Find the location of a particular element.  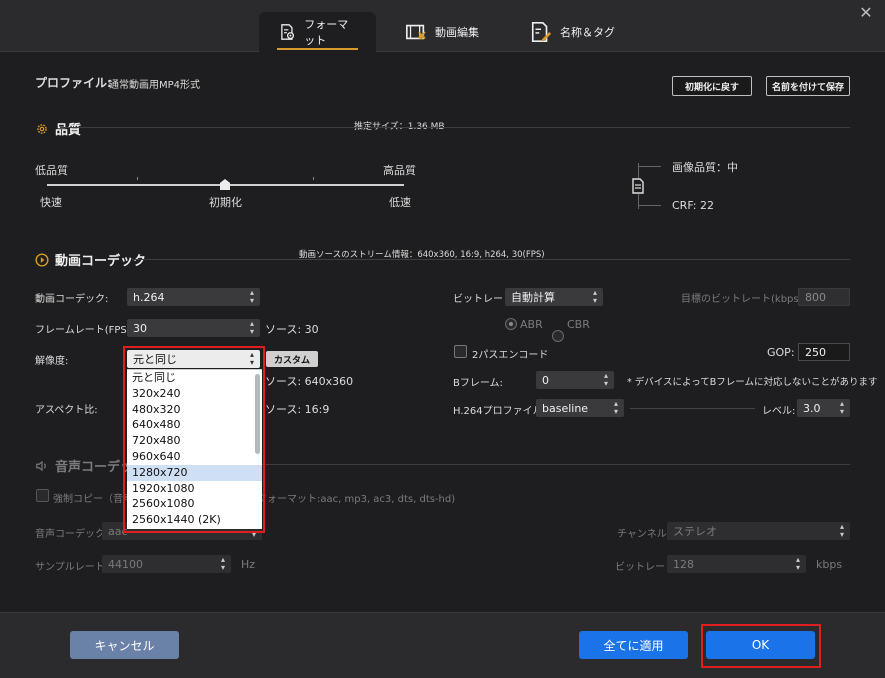

bitrate-select: 自動計算 ▴ ▾ is located at coordinates (554, 297).